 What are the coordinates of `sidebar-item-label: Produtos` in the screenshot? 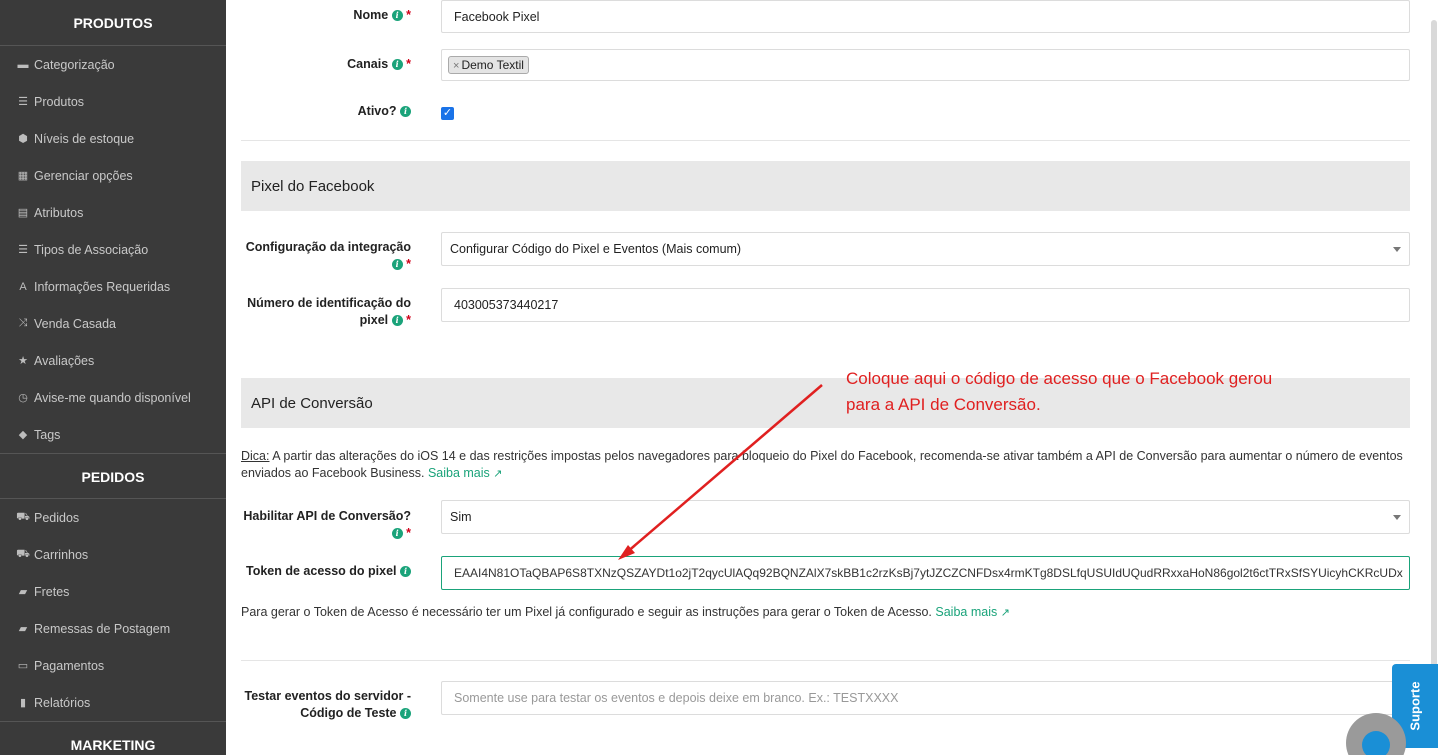 It's located at (59, 101).